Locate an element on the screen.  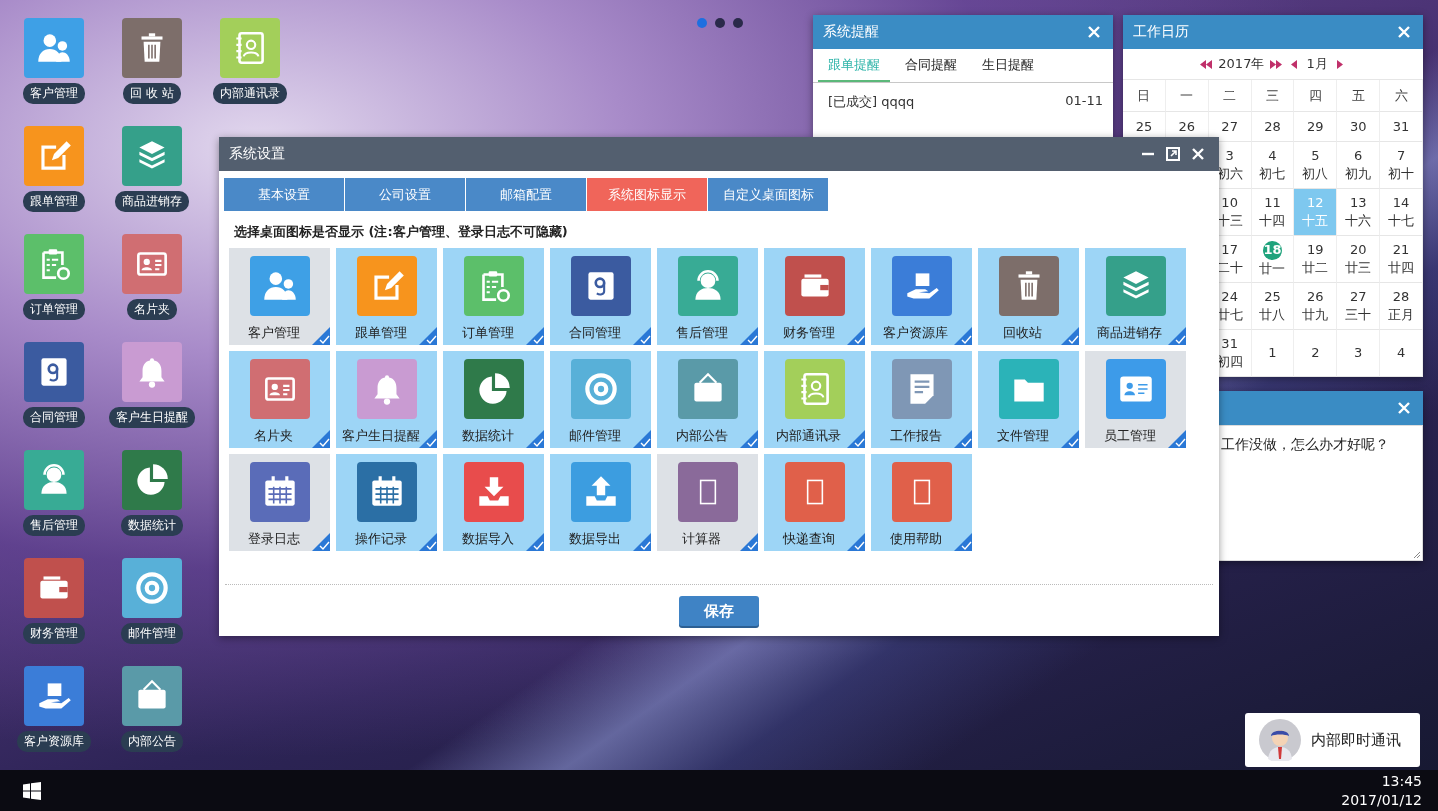
shortcut-label: 订单管理 is located at coordinates (54, 309).